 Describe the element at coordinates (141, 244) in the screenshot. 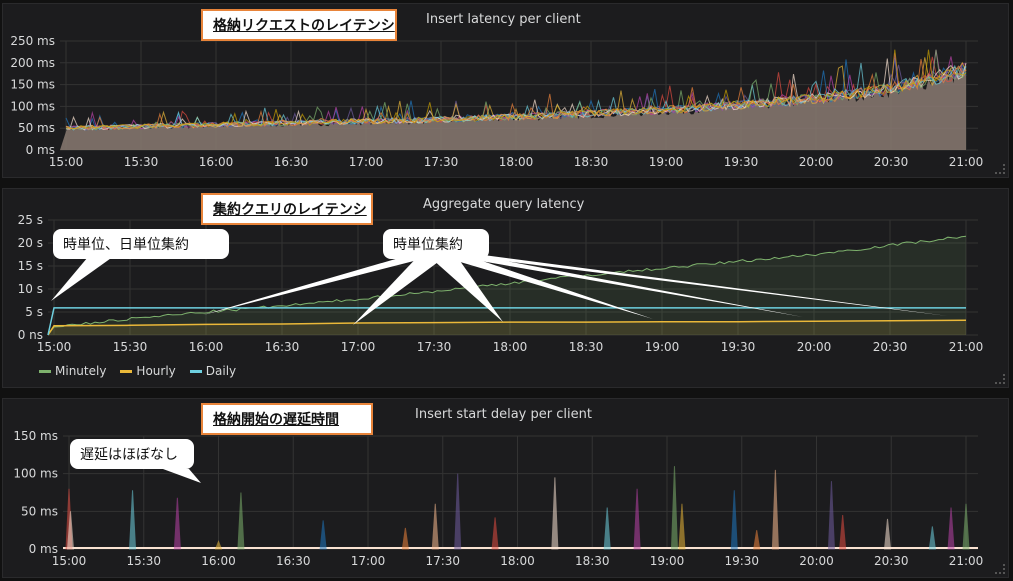

I see `note-hourly-daily: 時単位、日単位集約` at that location.